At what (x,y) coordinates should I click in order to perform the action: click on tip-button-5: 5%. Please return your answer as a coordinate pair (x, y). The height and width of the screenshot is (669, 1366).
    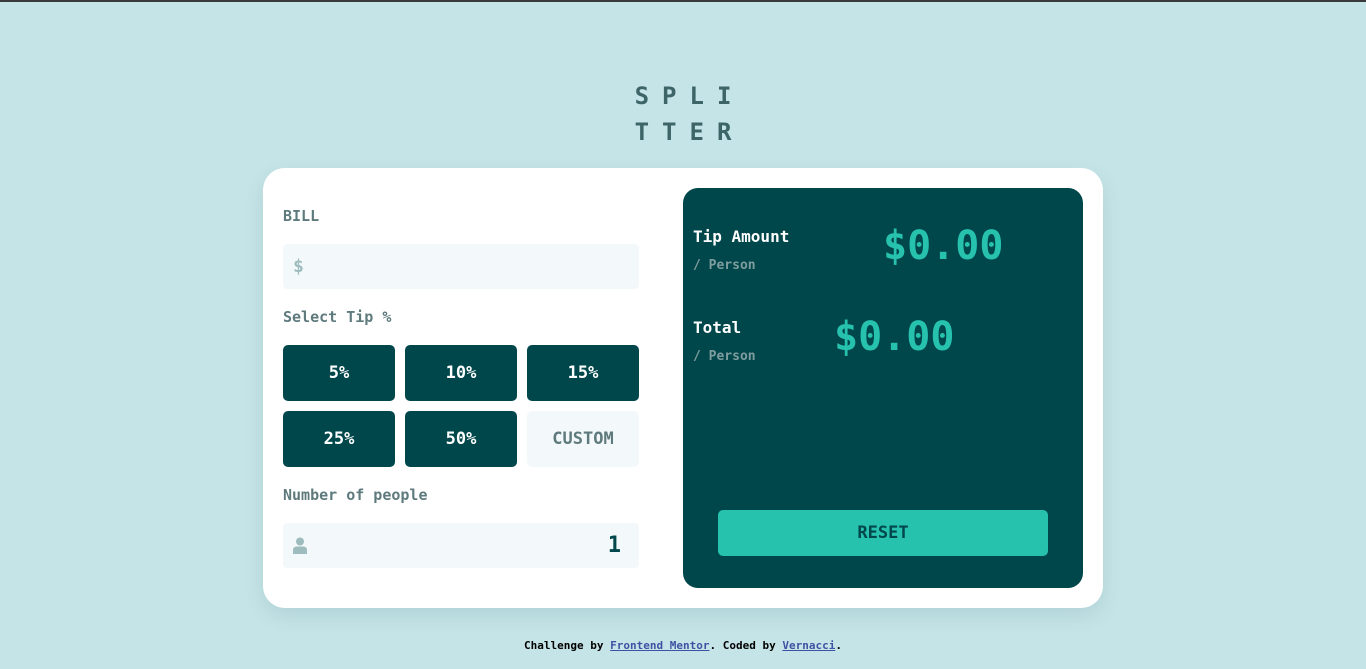
    Looking at the image, I should click on (339, 373).